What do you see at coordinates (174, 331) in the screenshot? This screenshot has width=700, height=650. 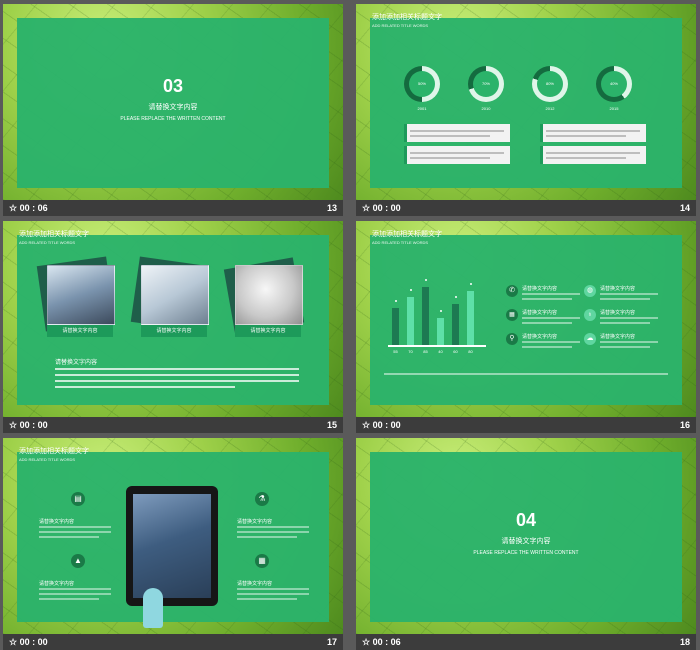 I see `photo-caption: 请替换文字内容` at bounding box center [174, 331].